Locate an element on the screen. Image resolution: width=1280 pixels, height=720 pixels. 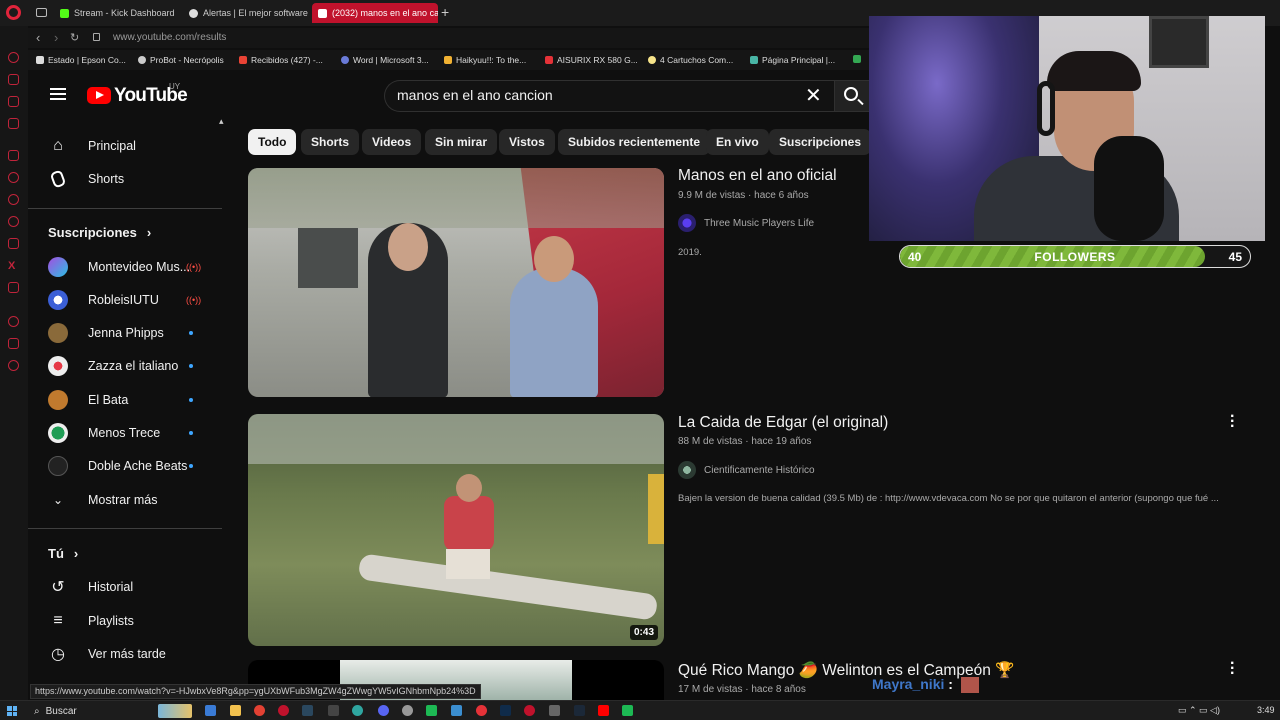
new-tab-button: + is located at coordinates (445, 12).